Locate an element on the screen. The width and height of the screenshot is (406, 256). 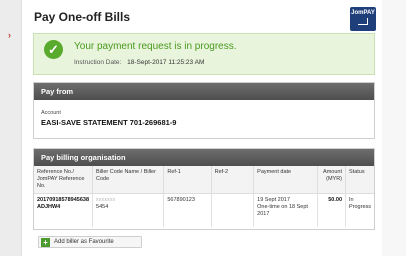
col-status: Status is located at coordinates (359, 180).